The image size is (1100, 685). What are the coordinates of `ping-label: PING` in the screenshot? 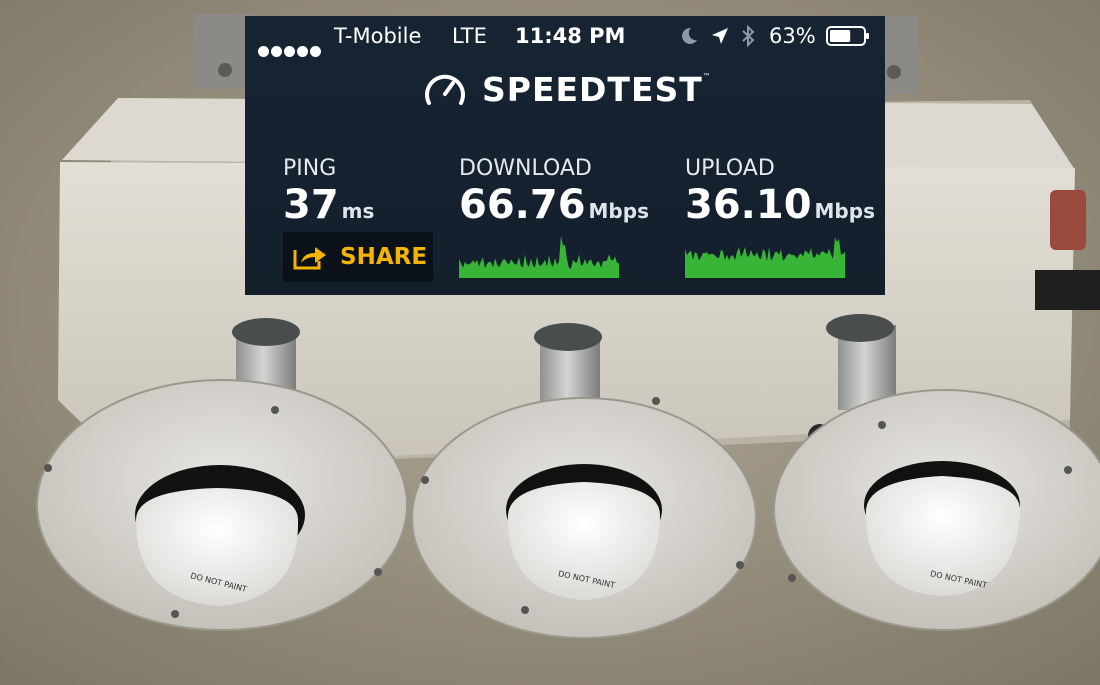 It's located at (310, 168).